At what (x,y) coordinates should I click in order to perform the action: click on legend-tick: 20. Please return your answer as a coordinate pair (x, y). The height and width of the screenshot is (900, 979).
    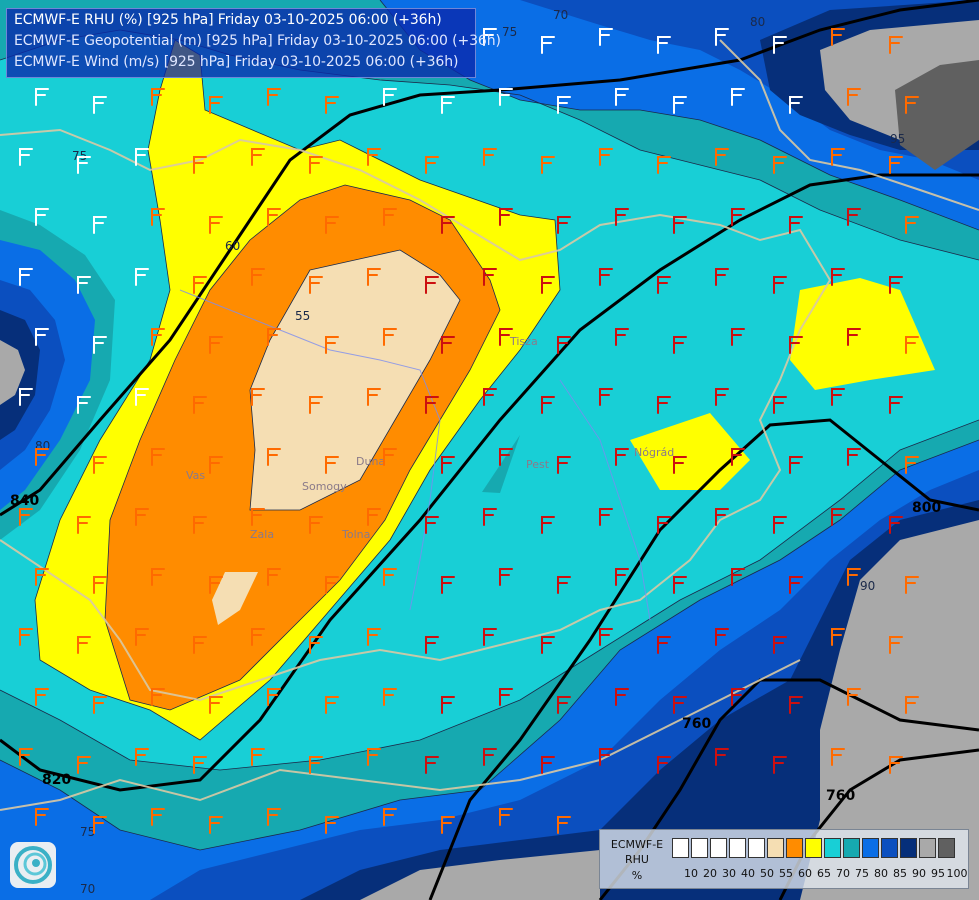
    Looking at the image, I should click on (710, 873).